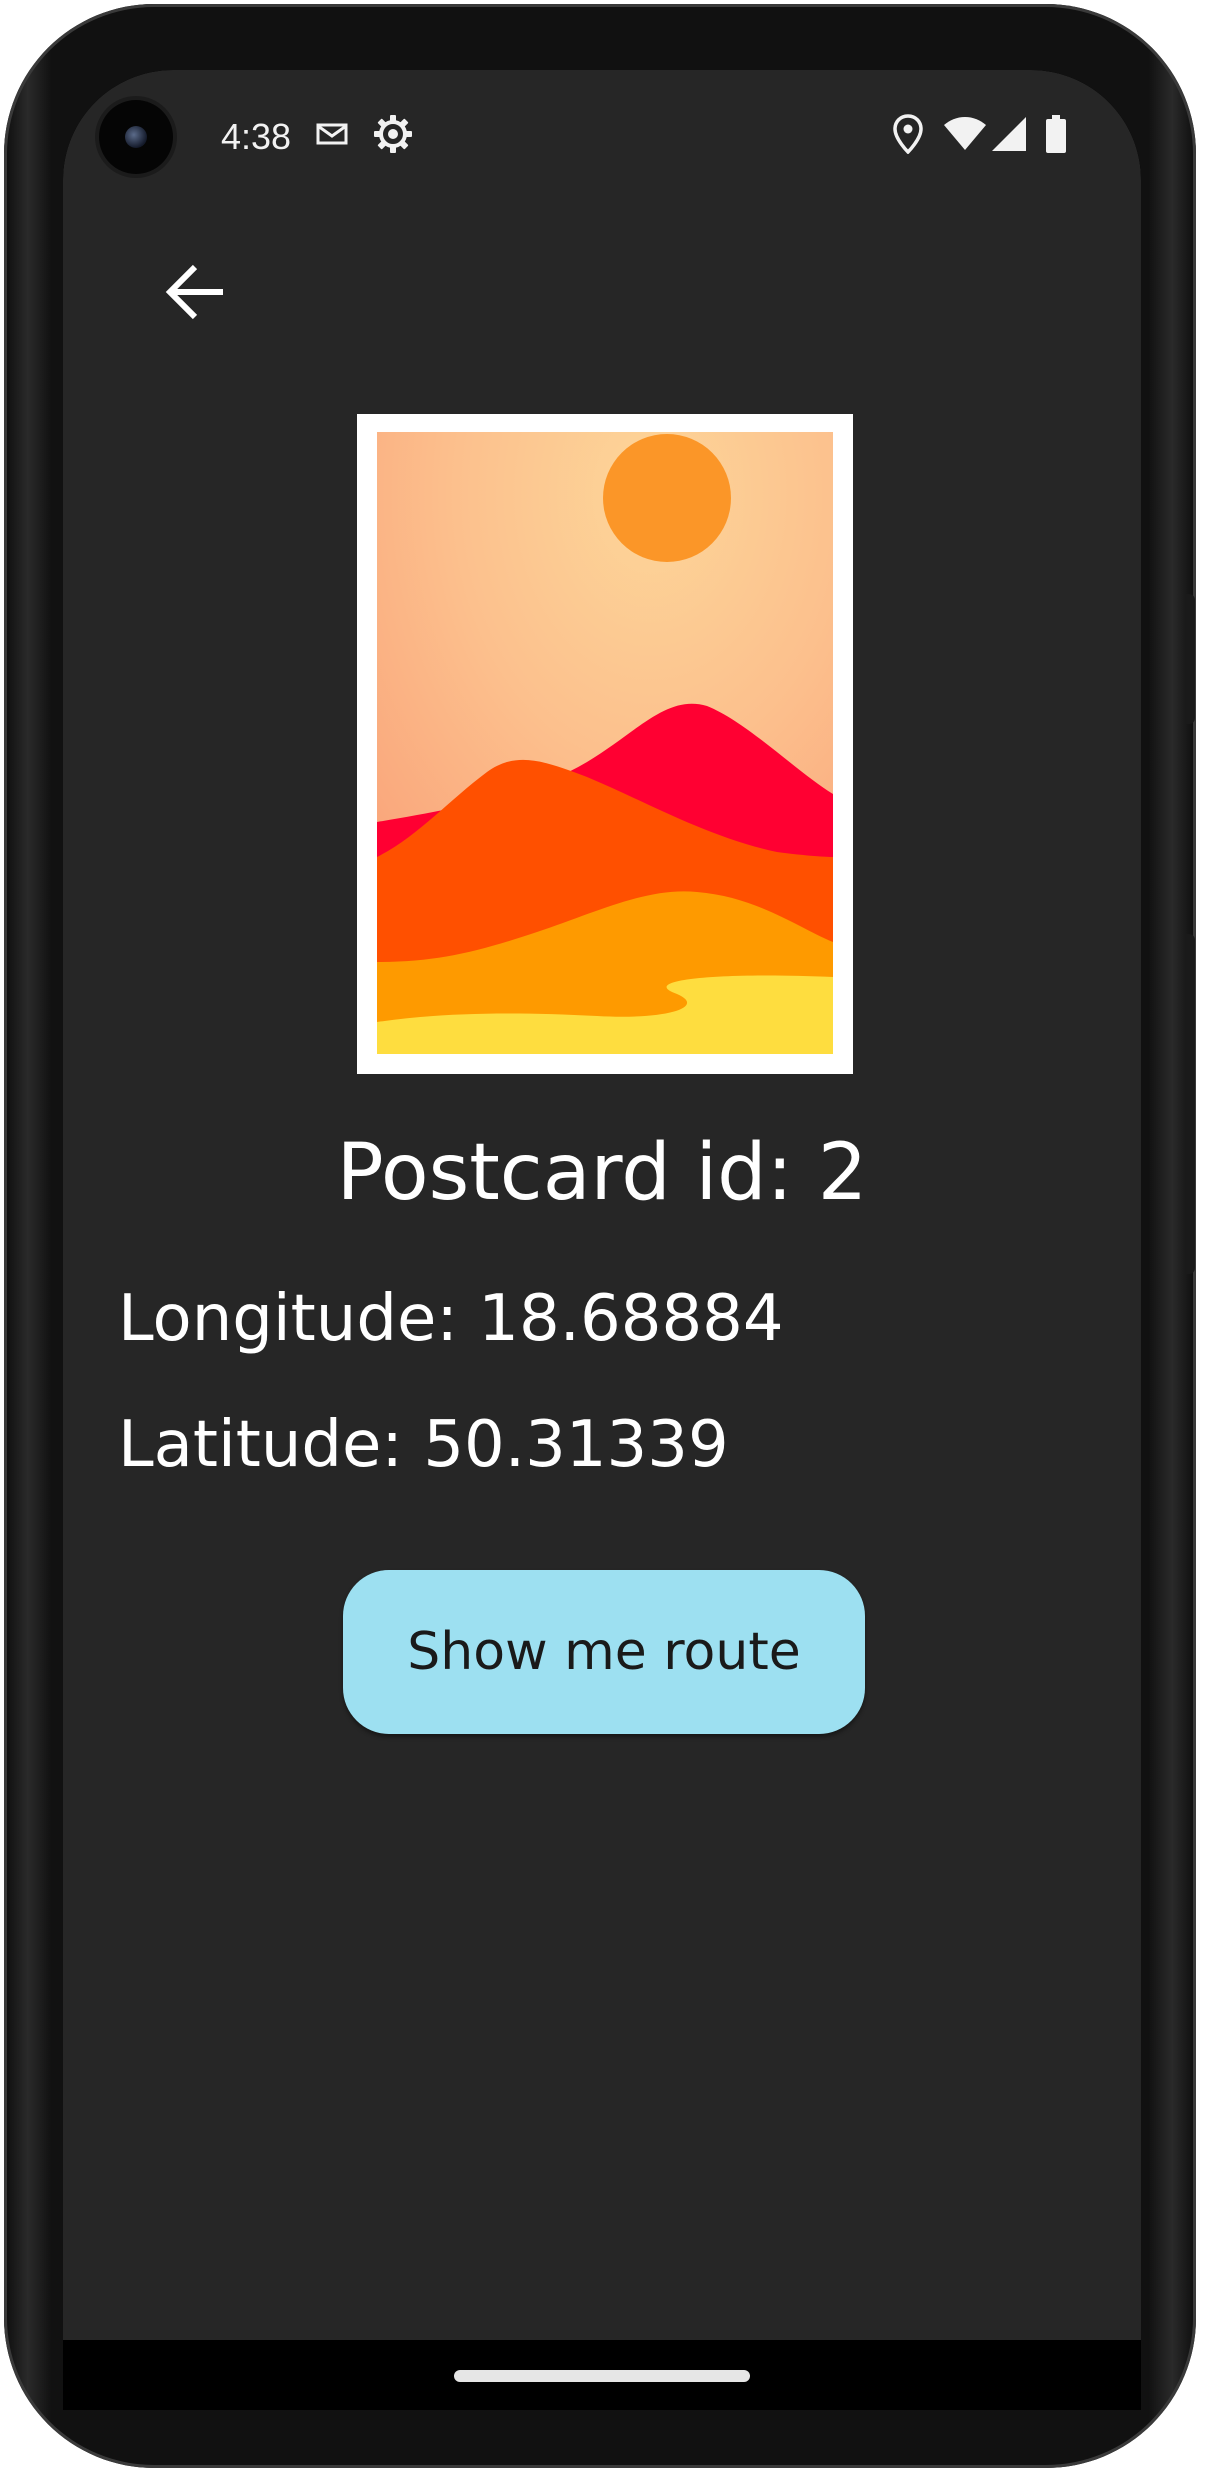  I want to click on status-time: 4:38, so click(256, 136).